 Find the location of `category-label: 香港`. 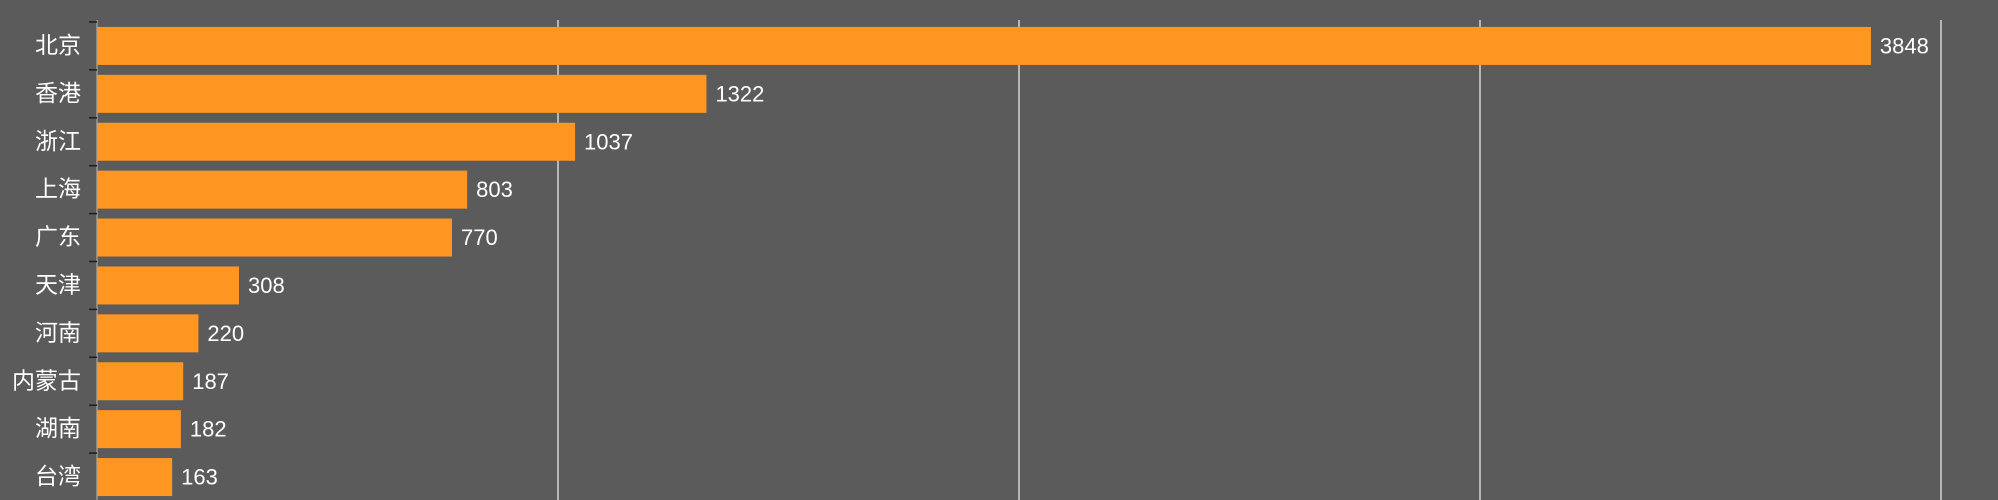

category-label: 香港 is located at coordinates (58, 94).